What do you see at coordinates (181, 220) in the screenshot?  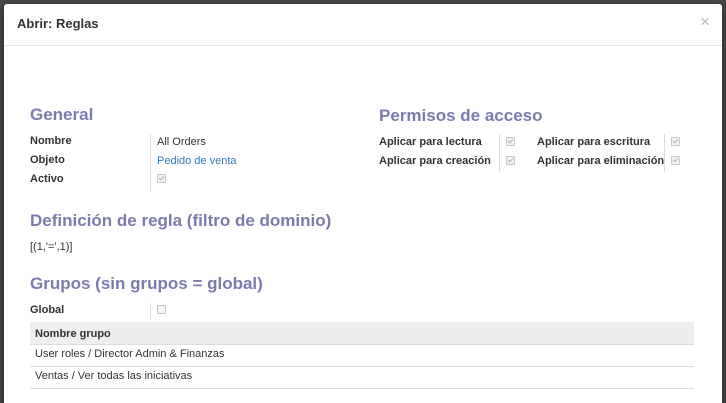 I see `section-title-rule: Definición de regla (filtro de dominio)` at bounding box center [181, 220].